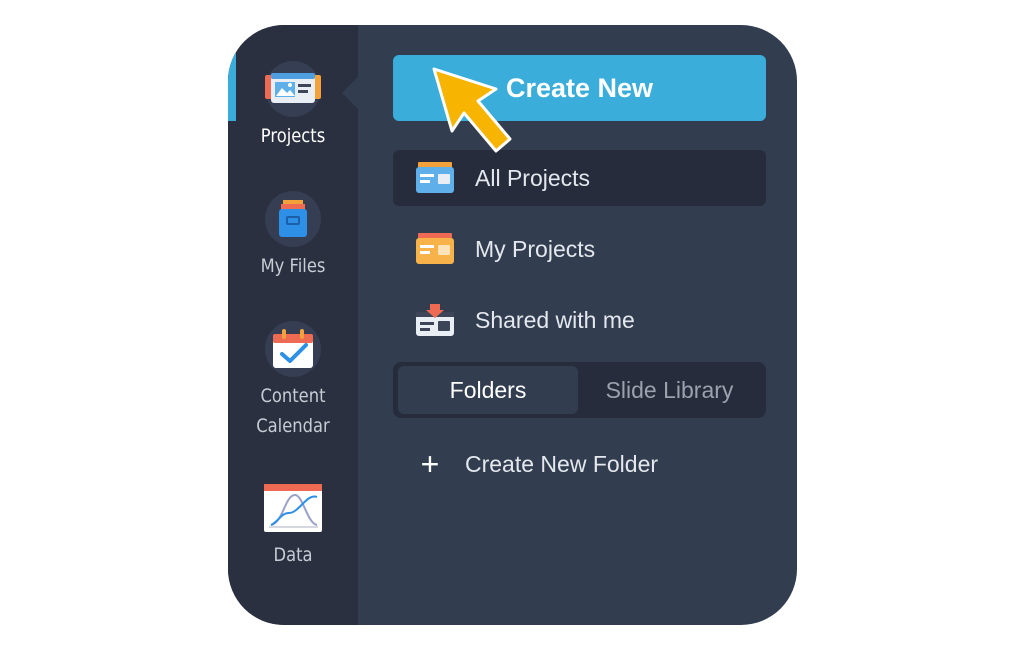 The height and width of the screenshot is (650, 1024). I want to click on filter-my-projects: My Projects, so click(579, 249).